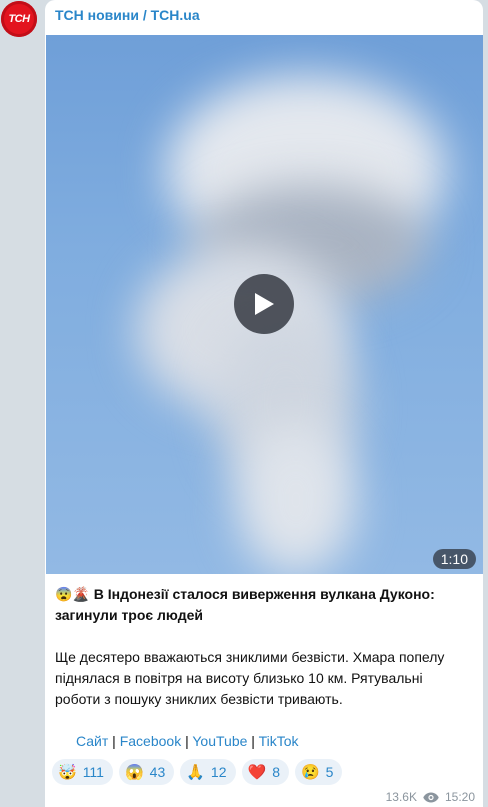  I want to click on heart-icon: ❤️, so click(257, 772).